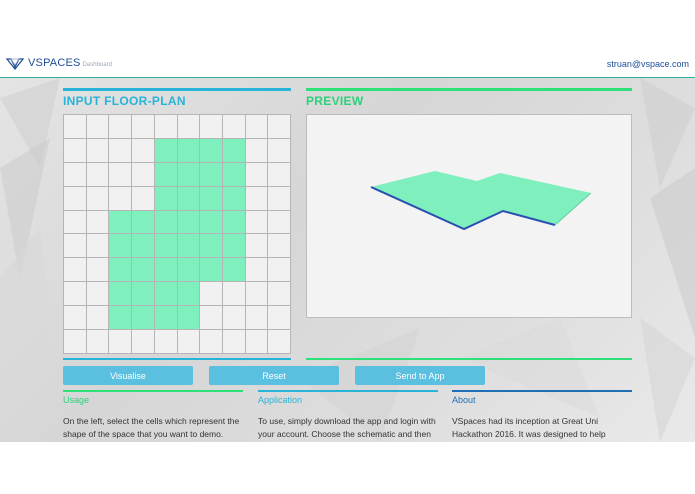 This screenshot has height=494, width=695. What do you see at coordinates (420, 375) in the screenshot?
I see `send-to-app-button: Send to App` at bounding box center [420, 375].